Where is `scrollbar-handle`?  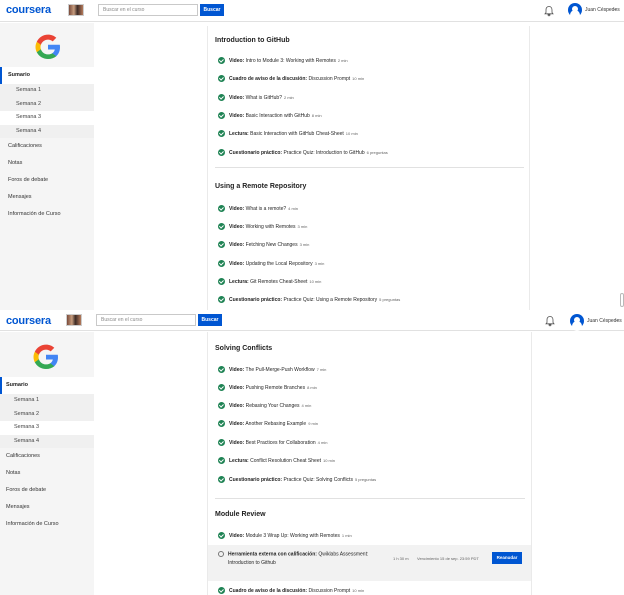 scrollbar-handle is located at coordinates (622, 300).